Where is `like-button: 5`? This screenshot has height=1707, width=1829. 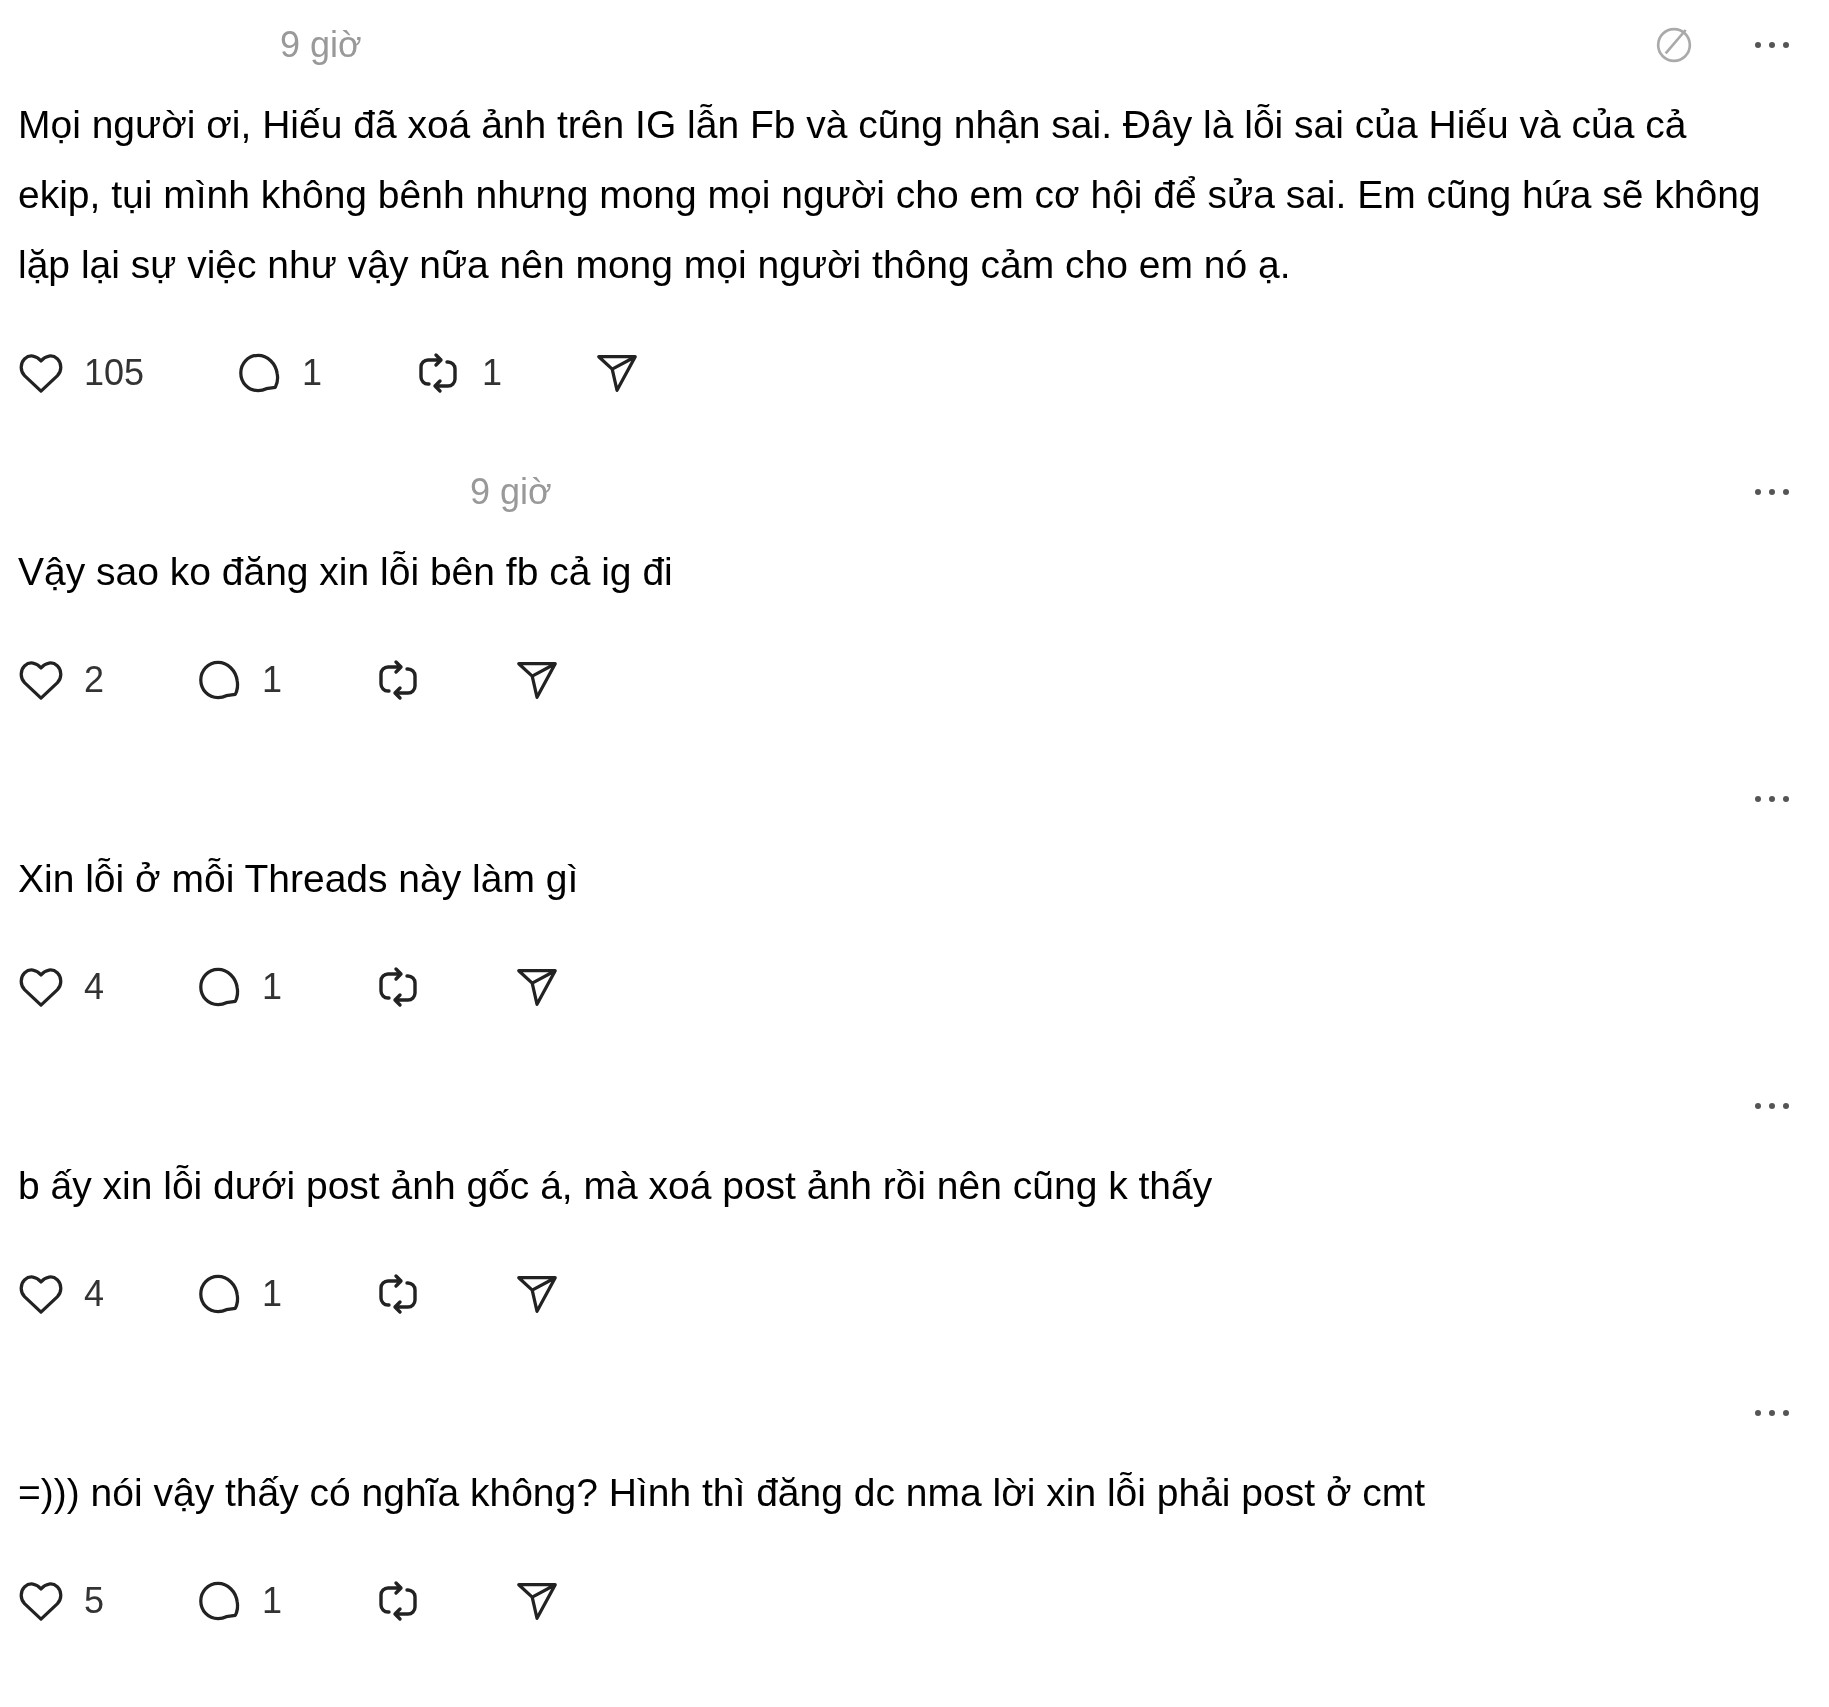 like-button: 5 is located at coordinates (61, 1601).